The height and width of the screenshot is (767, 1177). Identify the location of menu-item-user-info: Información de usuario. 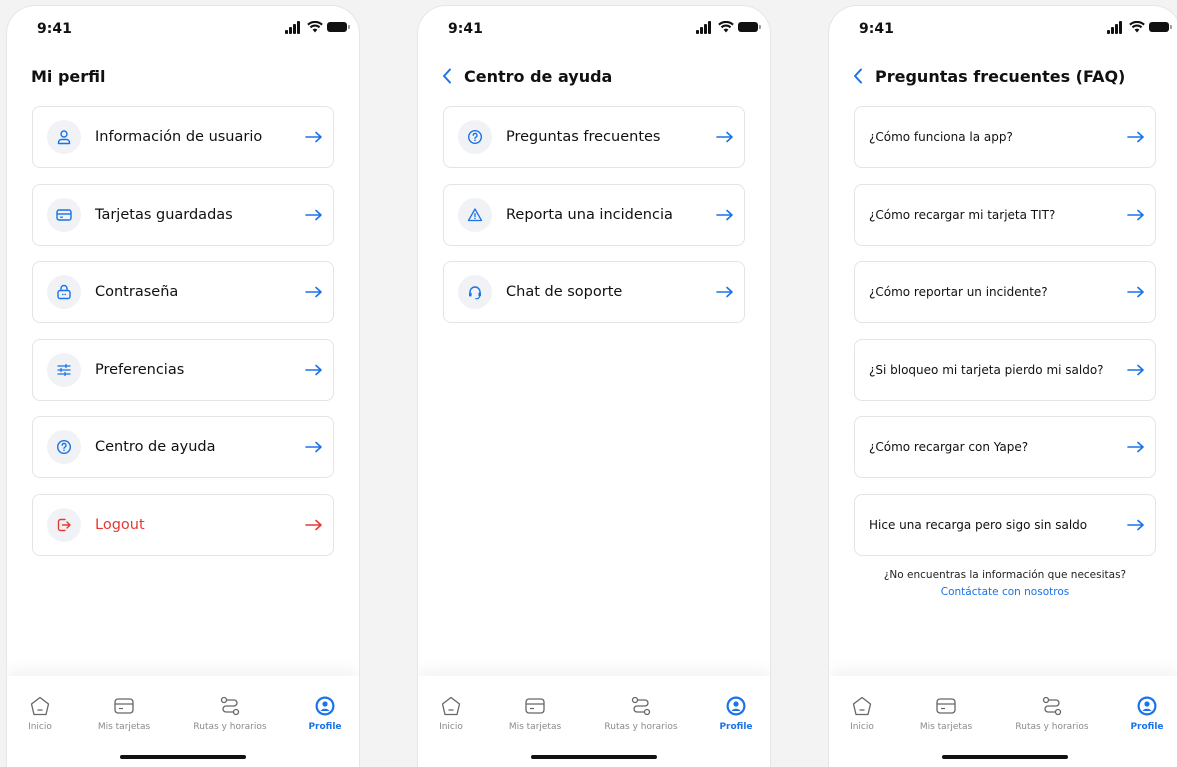
(183, 137).